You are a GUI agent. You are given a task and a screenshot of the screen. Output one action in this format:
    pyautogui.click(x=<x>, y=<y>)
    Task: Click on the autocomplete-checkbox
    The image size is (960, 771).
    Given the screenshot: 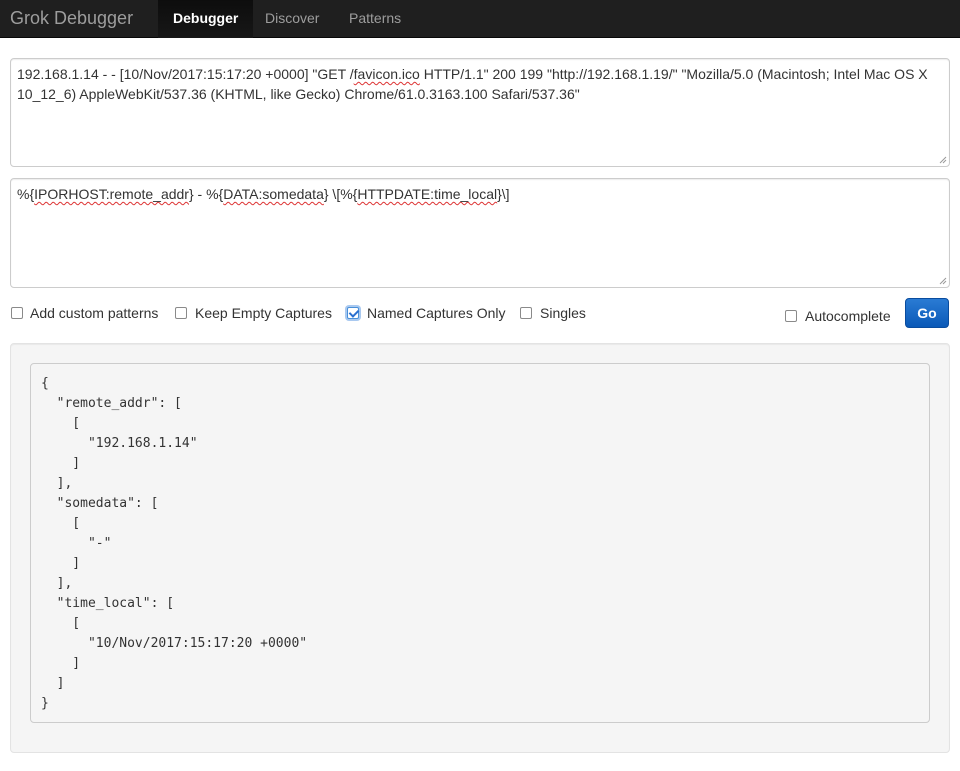 What is the action you would take?
    pyautogui.click(x=791, y=316)
    